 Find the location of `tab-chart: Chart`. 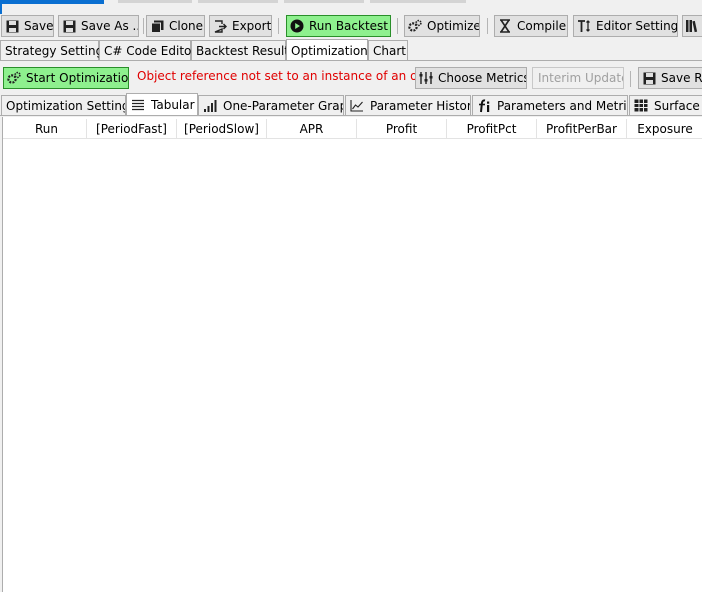

tab-chart: Chart is located at coordinates (388, 50).